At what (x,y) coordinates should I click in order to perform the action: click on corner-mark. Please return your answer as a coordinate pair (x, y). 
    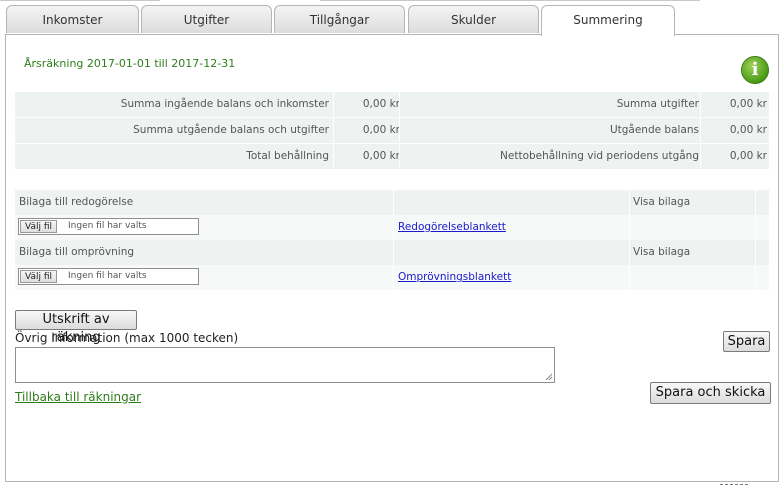
    Looking at the image, I should click on (734, 485).